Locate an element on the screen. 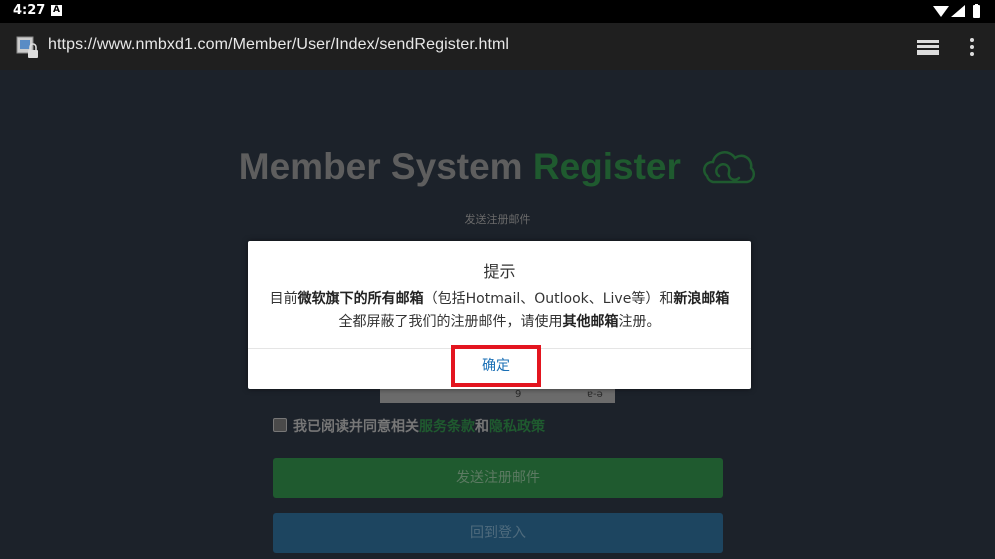 This screenshot has width=995, height=559. page-subtitle: 发送注册邮件 is located at coordinates (497, 219).